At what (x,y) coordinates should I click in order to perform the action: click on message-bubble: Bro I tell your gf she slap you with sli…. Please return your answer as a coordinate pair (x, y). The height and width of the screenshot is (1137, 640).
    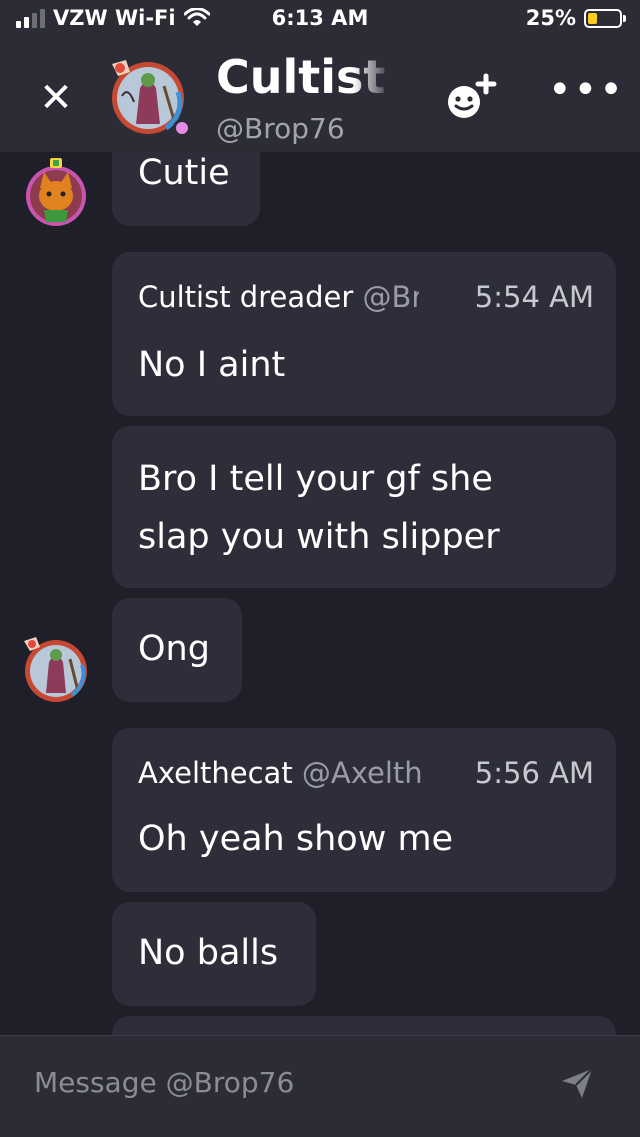
    Looking at the image, I should click on (364, 507).